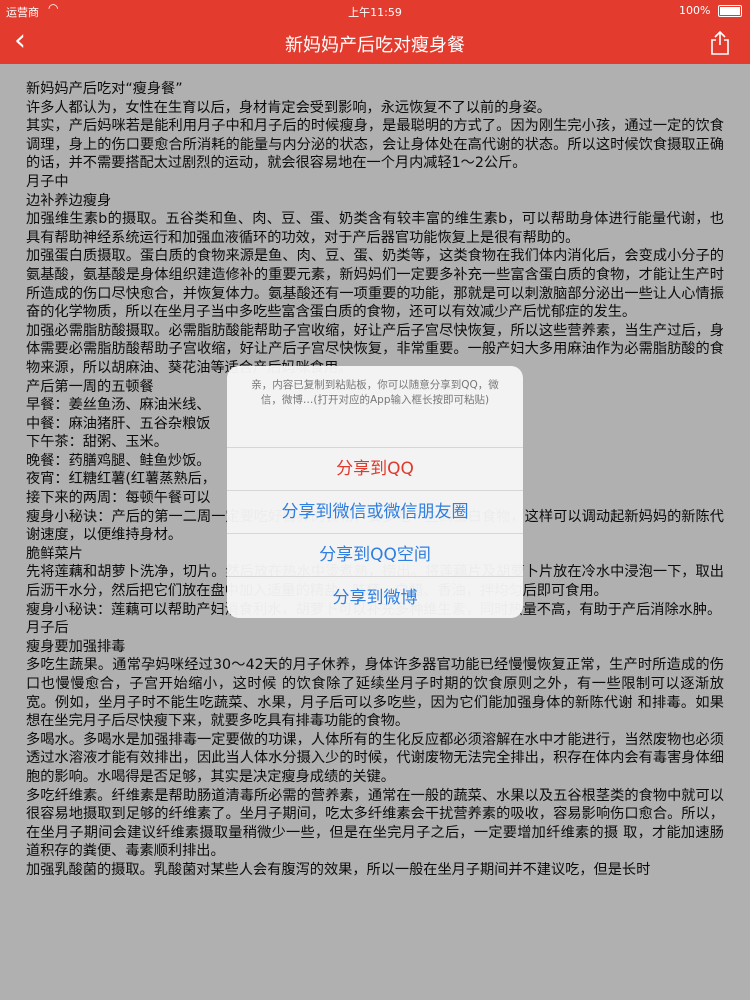  I want to click on status-bar: 运营商 ◠ 上午11:59 100%, so click(375, 11).